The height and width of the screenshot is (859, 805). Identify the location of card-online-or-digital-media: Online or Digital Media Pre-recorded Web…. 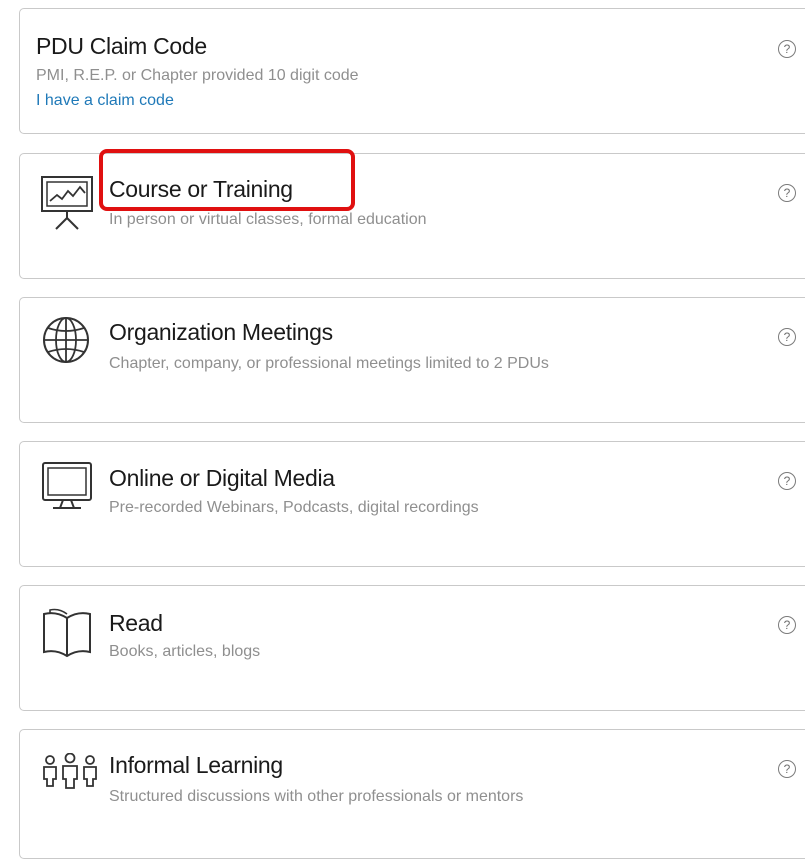
(412, 504).